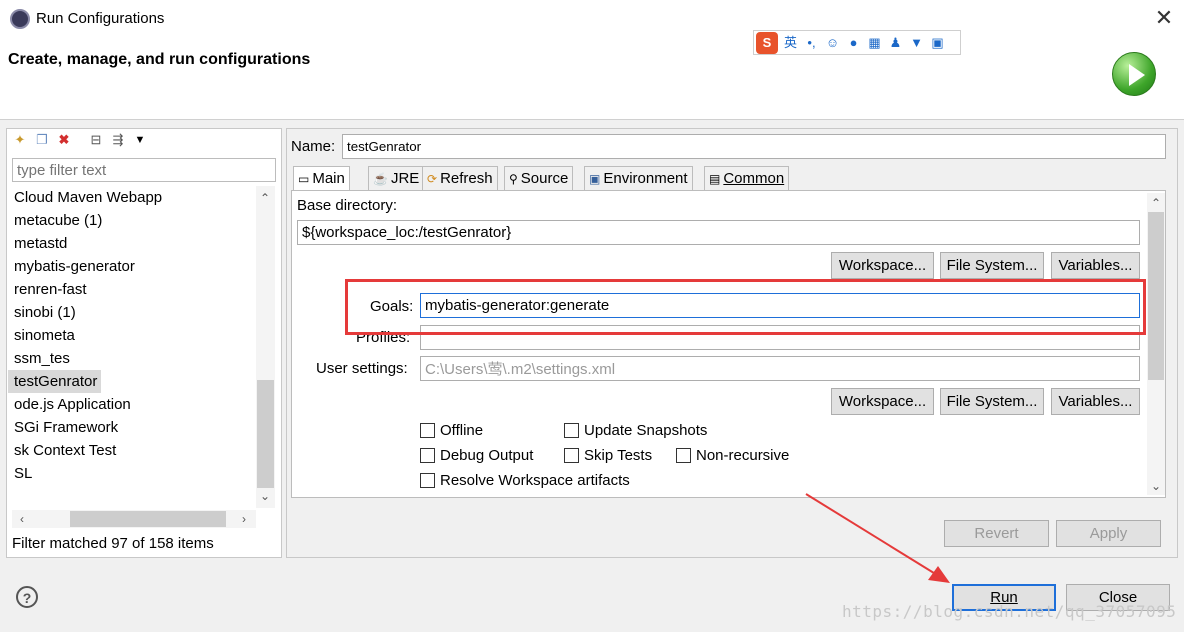  Describe the element at coordinates (140, 140) in the screenshot. I see `dropdown-icon: ▼` at that location.